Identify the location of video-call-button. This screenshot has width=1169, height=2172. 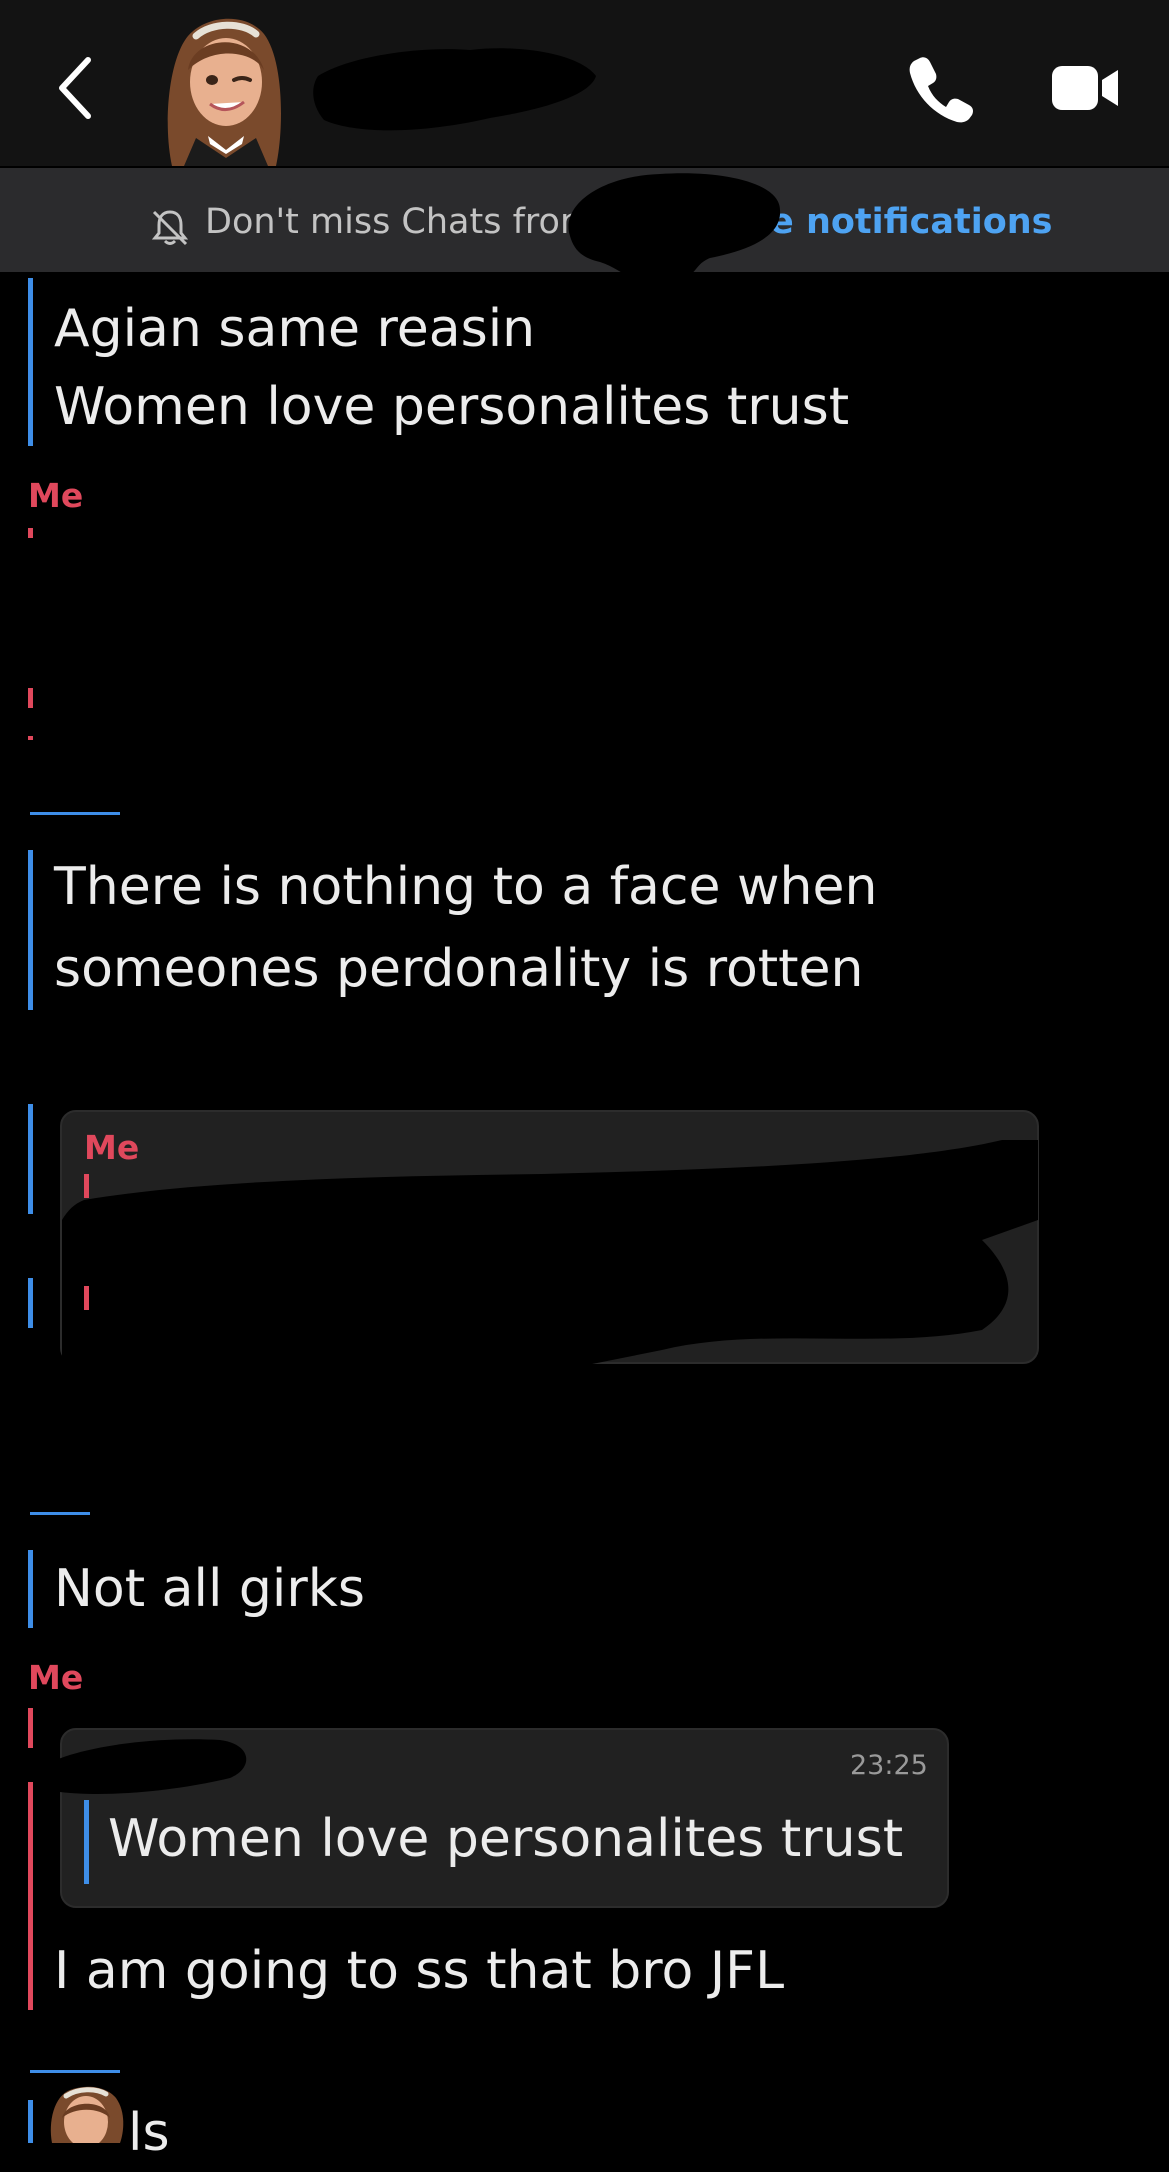
(1086, 88).